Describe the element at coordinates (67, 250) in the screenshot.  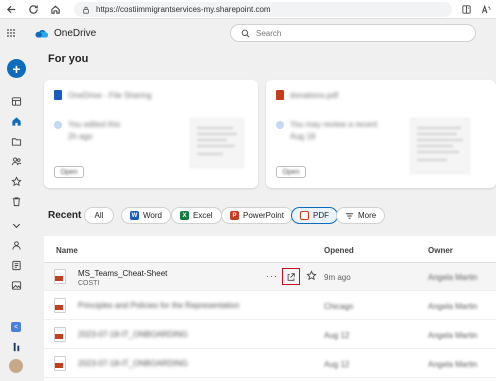
I see `column-header-name: Name` at that location.